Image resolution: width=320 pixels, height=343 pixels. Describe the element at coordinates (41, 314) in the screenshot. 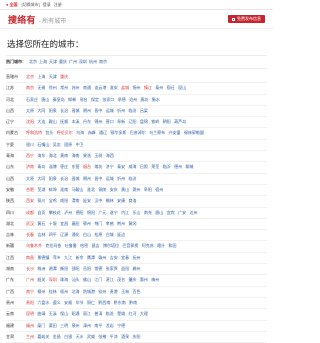

I see `city-link: 曲靖` at that location.